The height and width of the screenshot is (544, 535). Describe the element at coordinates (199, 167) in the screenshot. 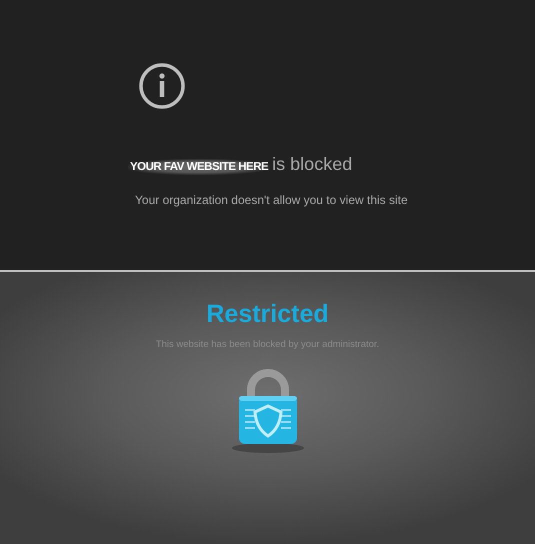

I see `site-name: YOUR FAV WEBSITE HERE` at that location.